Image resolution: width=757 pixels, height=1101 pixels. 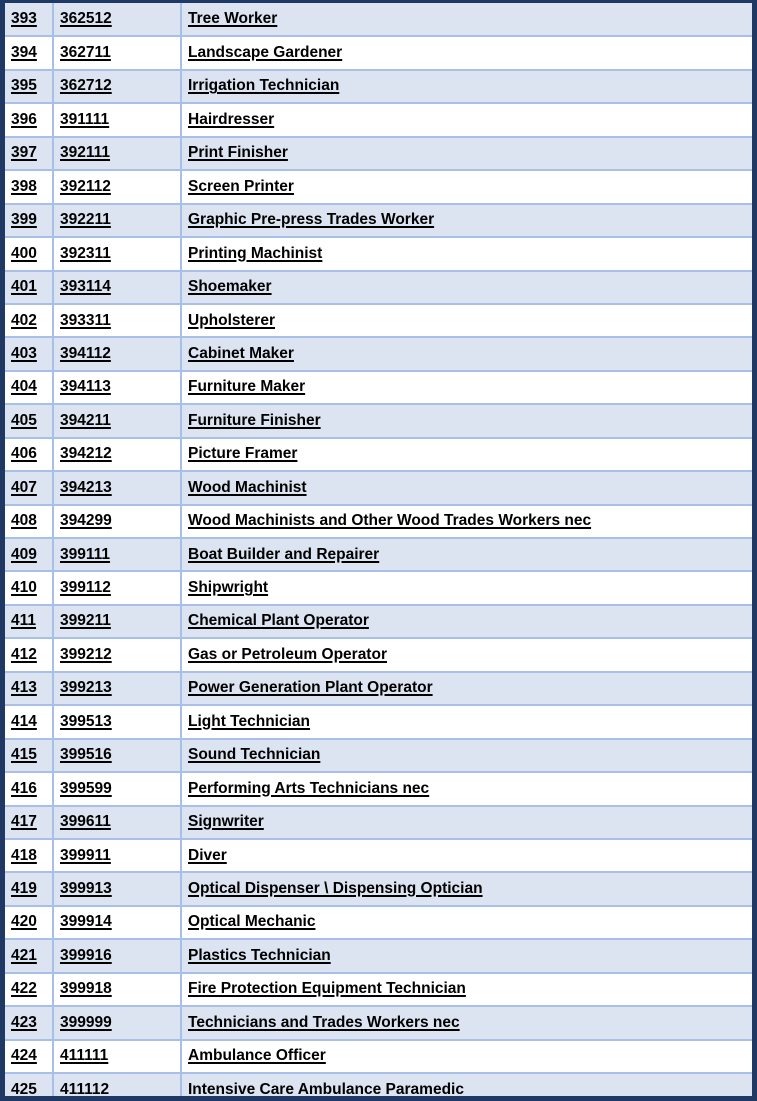 What do you see at coordinates (378, 789) in the screenshot?
I see `table-row: 416 399599 Performing Arts Technicians nec` at bounding box center [378, 789].